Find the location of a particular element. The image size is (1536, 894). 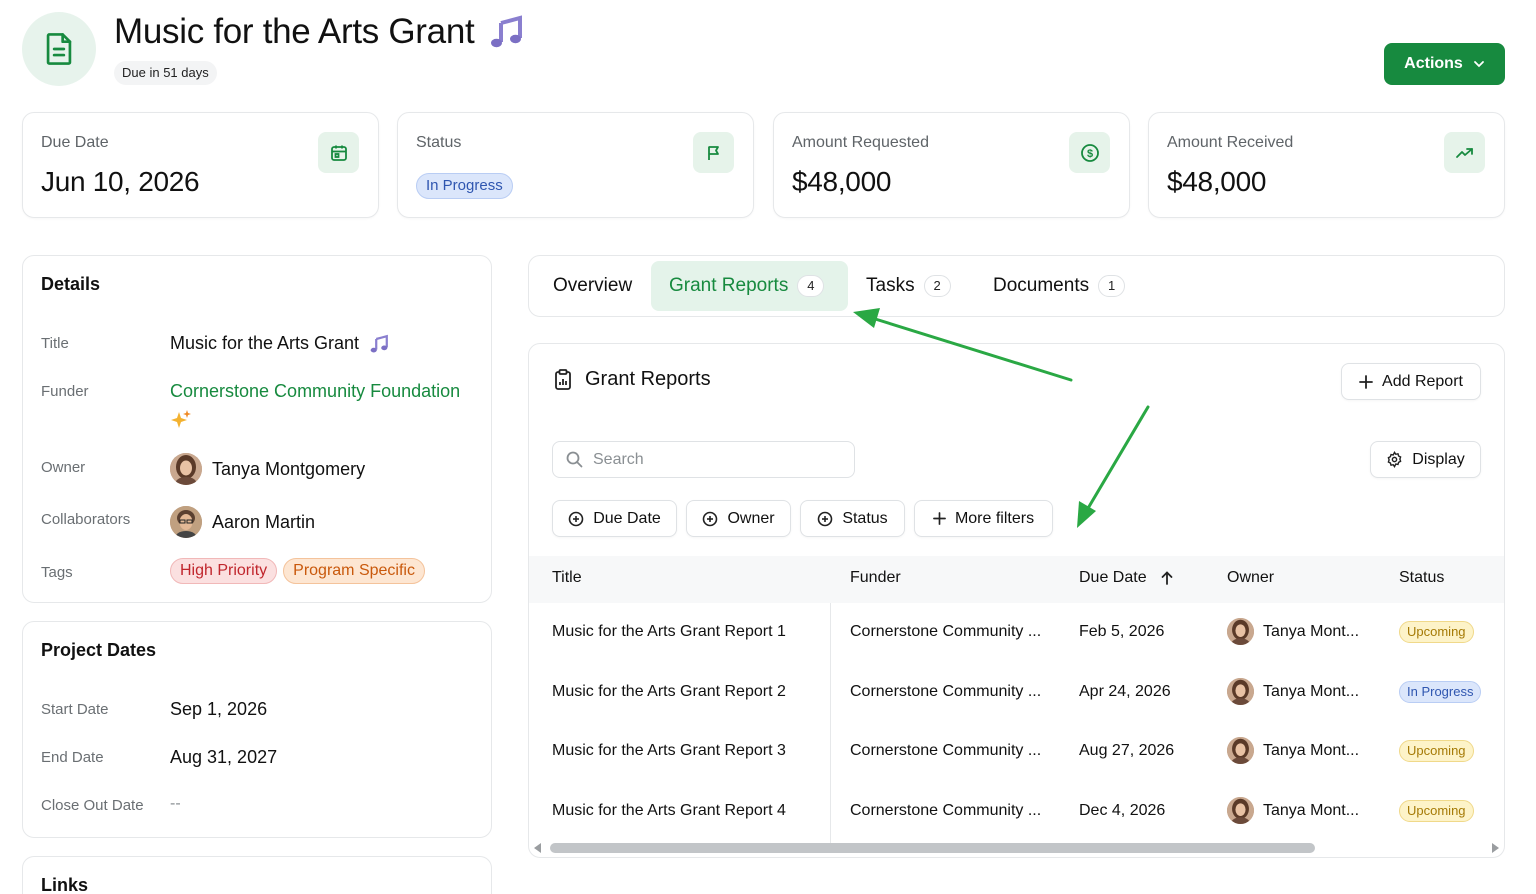

tab-documents: Documents 1 is located at coordinates (1059, 286).